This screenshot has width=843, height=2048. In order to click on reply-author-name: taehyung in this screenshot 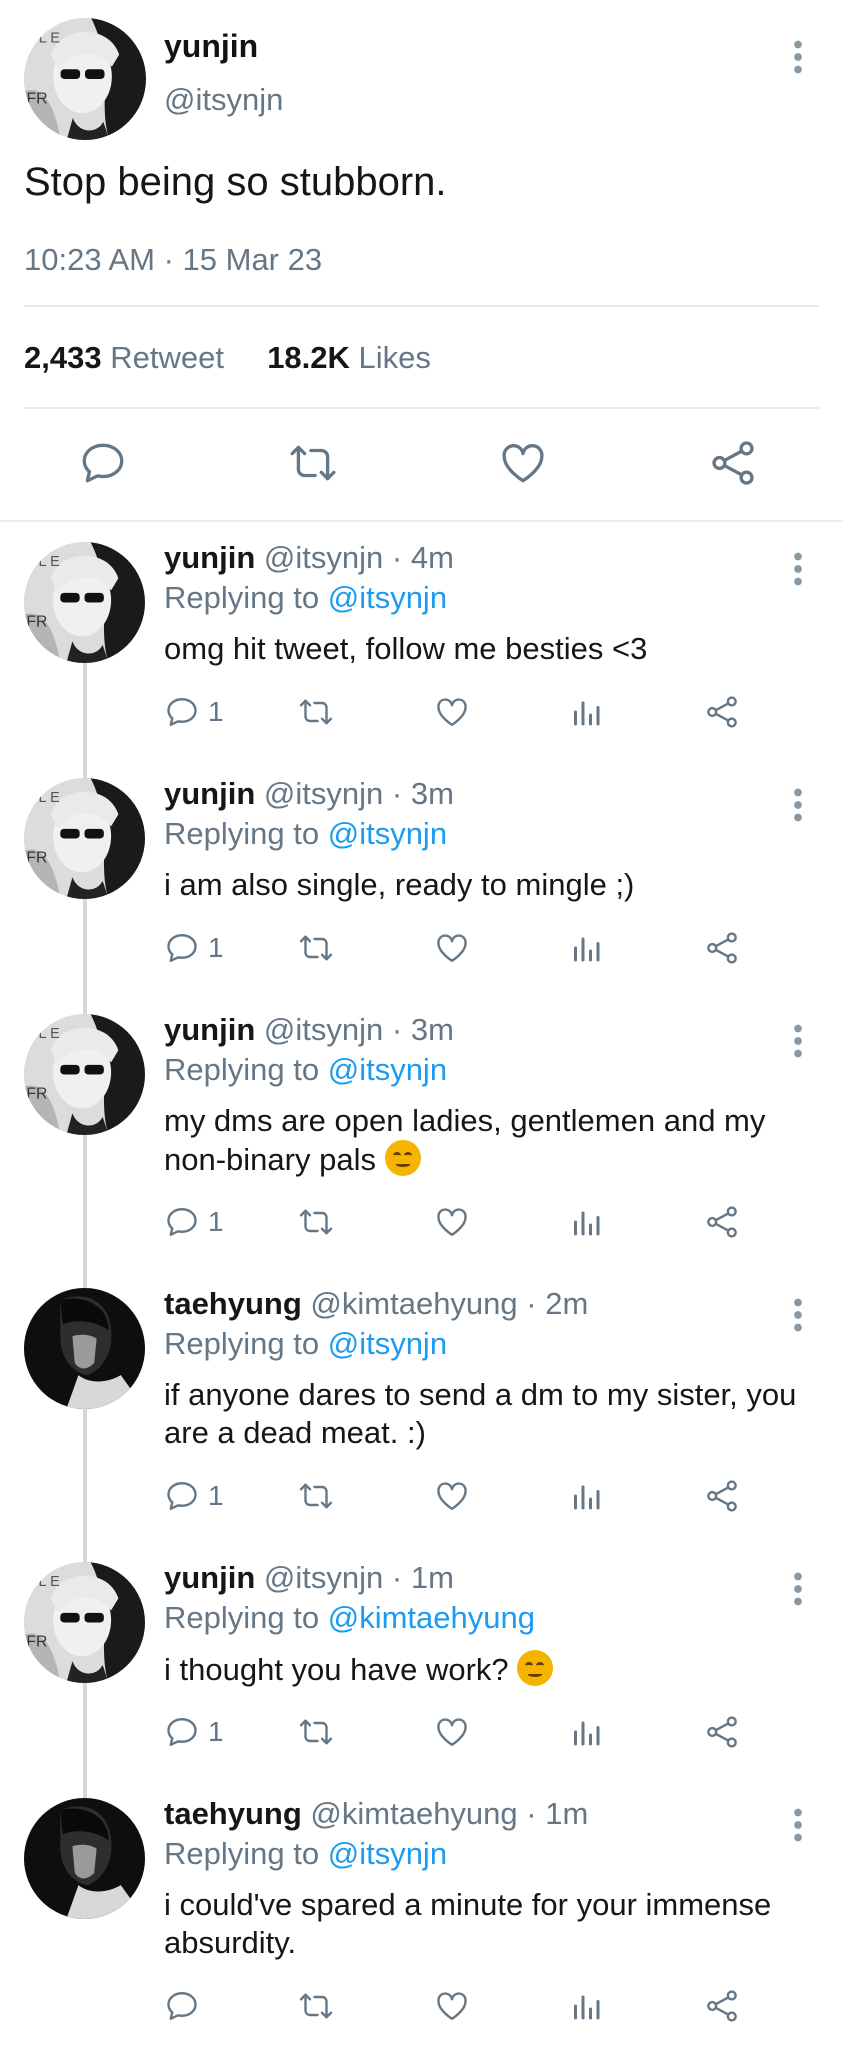, I will do `click(233, 1303)`.